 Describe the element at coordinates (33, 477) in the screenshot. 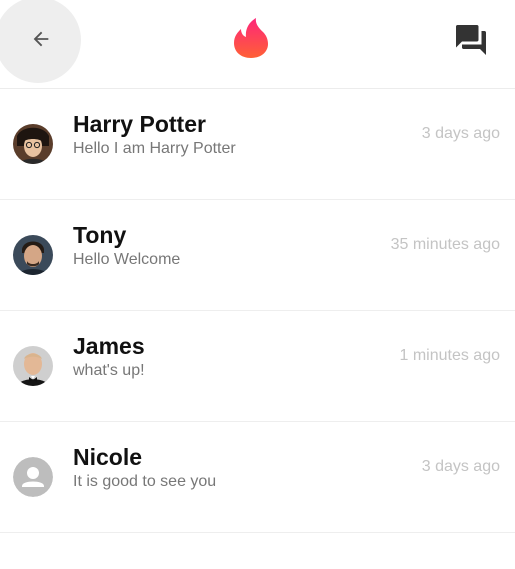

I see `default-avatar-icon` at that location.